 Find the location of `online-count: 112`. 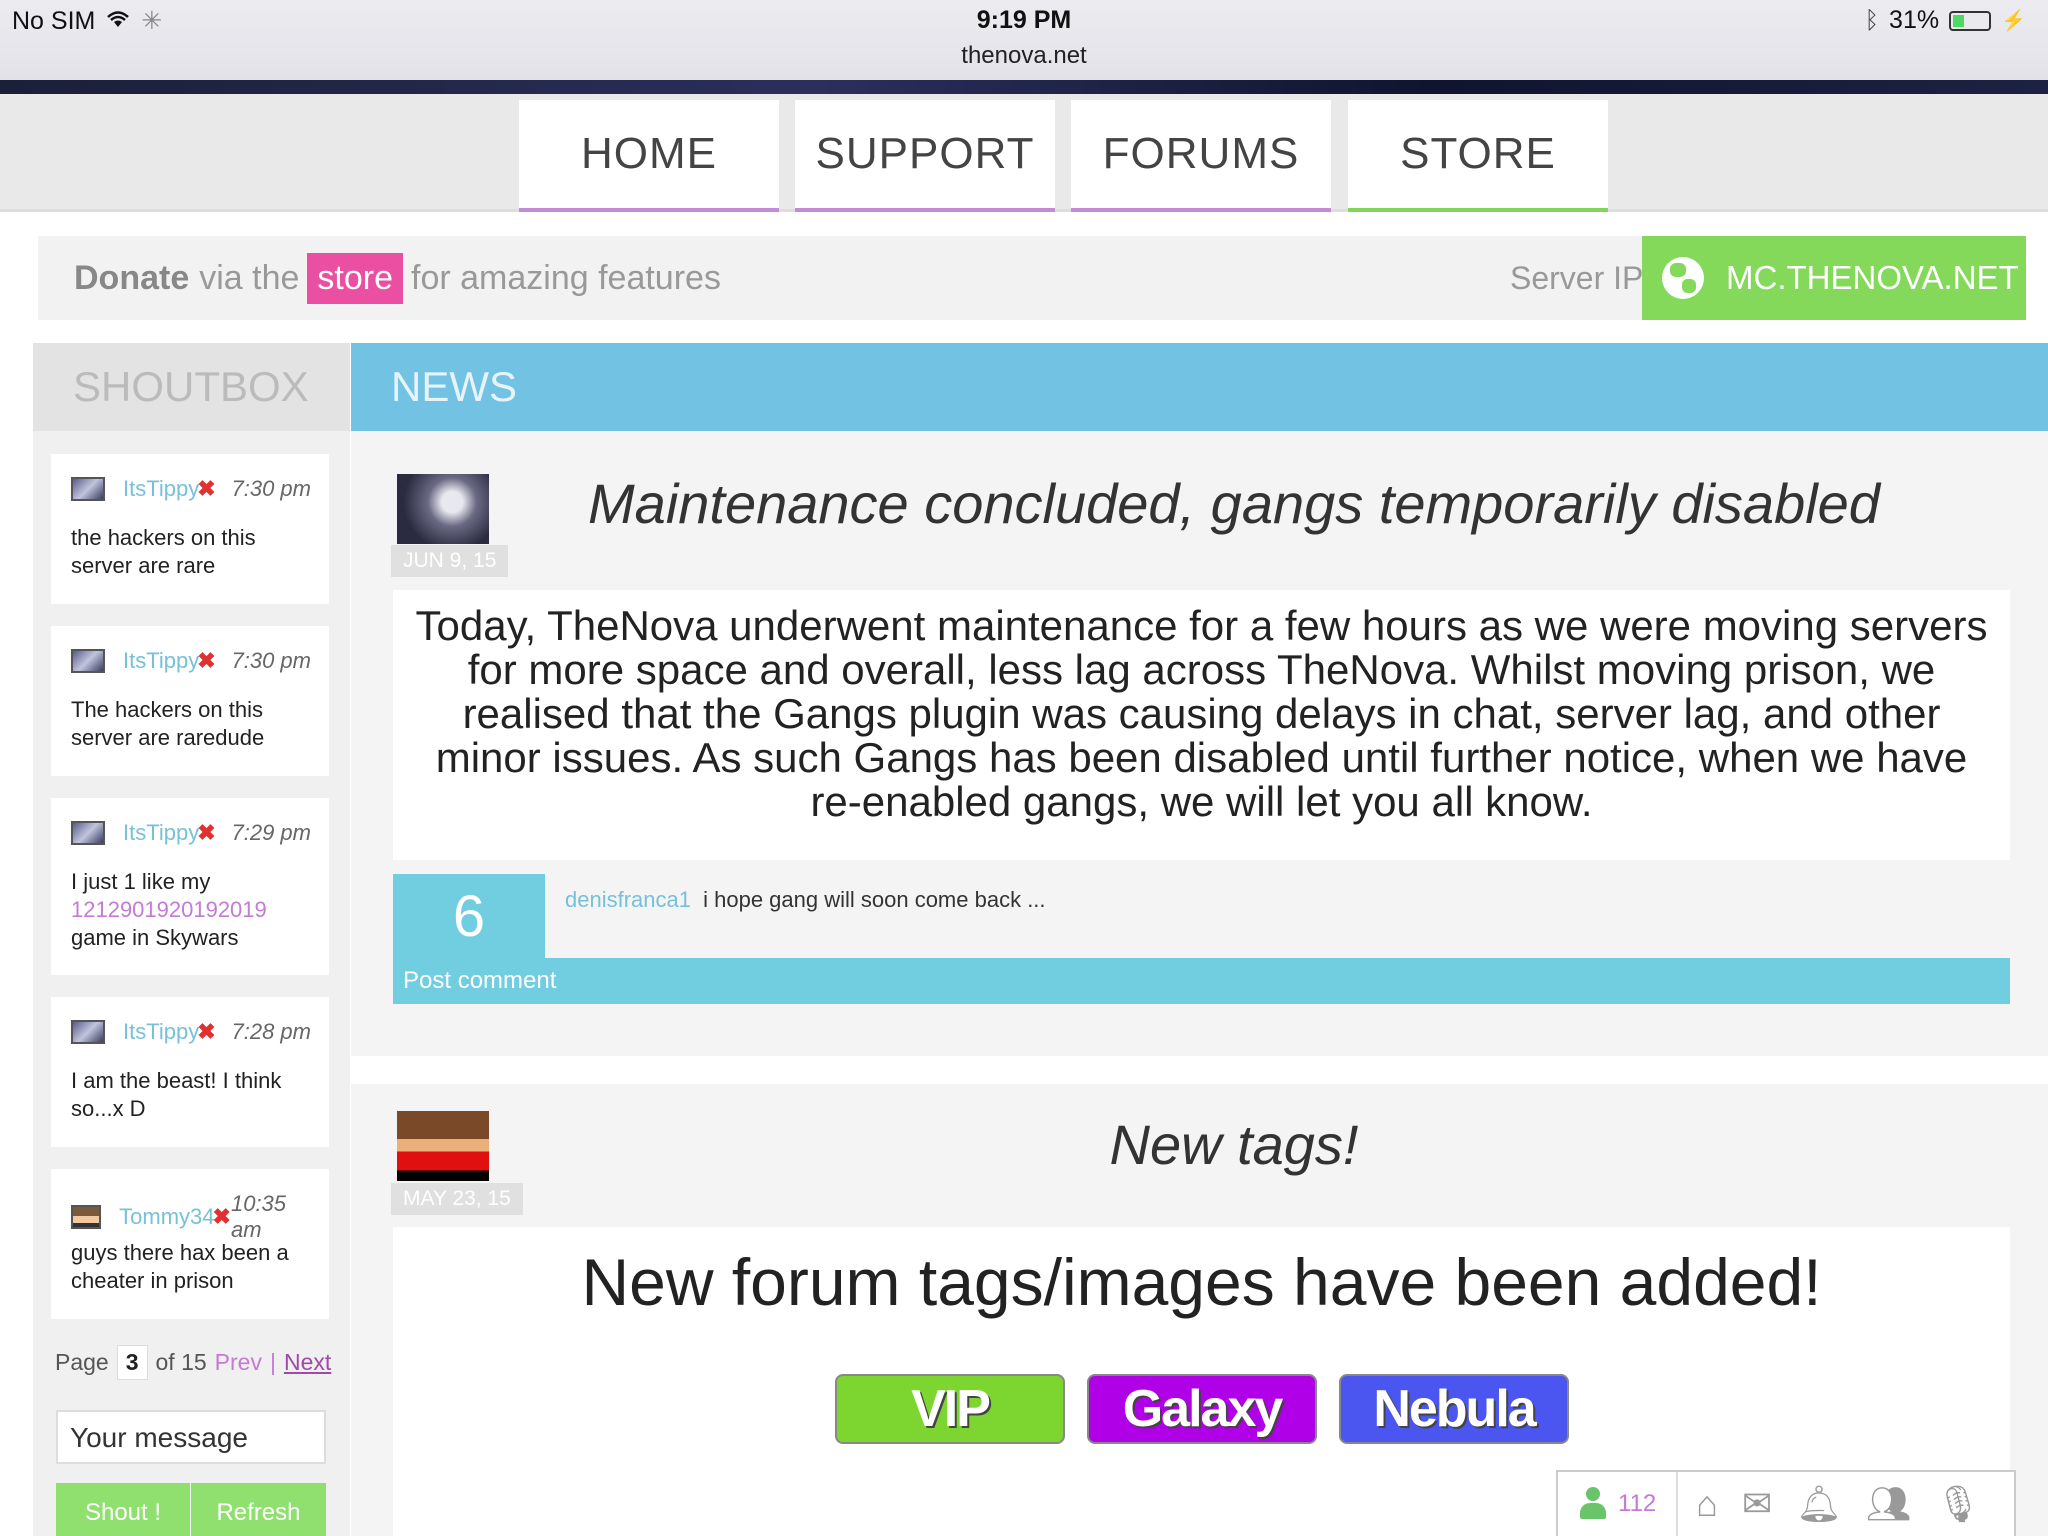

online-count: 112 is located at coordinates (1637, 1503).